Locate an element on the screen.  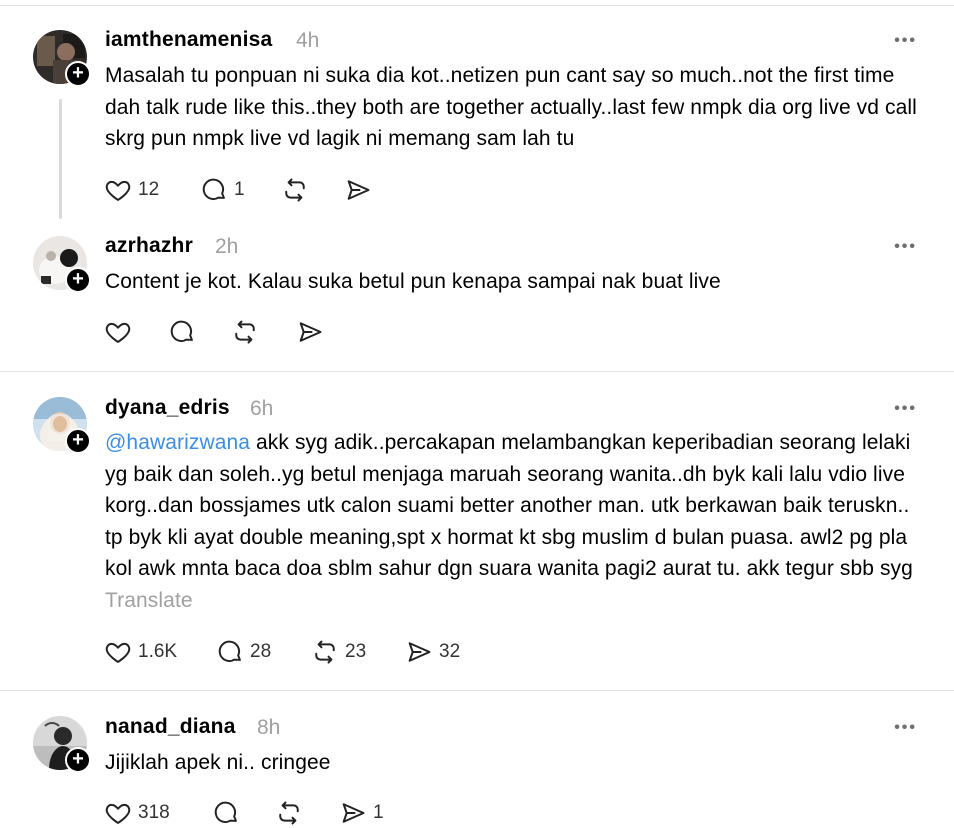
mention-link: @hawarizwana is located at coordinates (177, 442).